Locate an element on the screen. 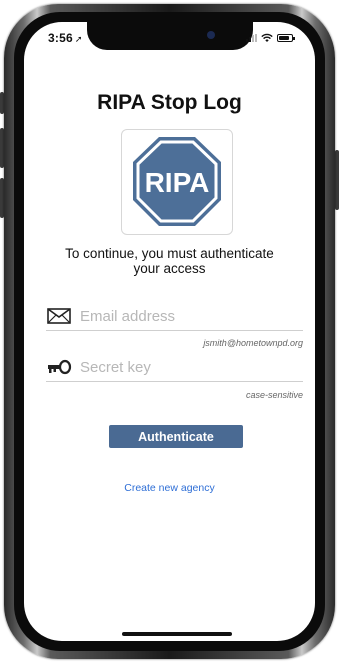 This screenshot has height=663, width=339. app-title: RIPA Stop Log is located at coordinates (169, 102).